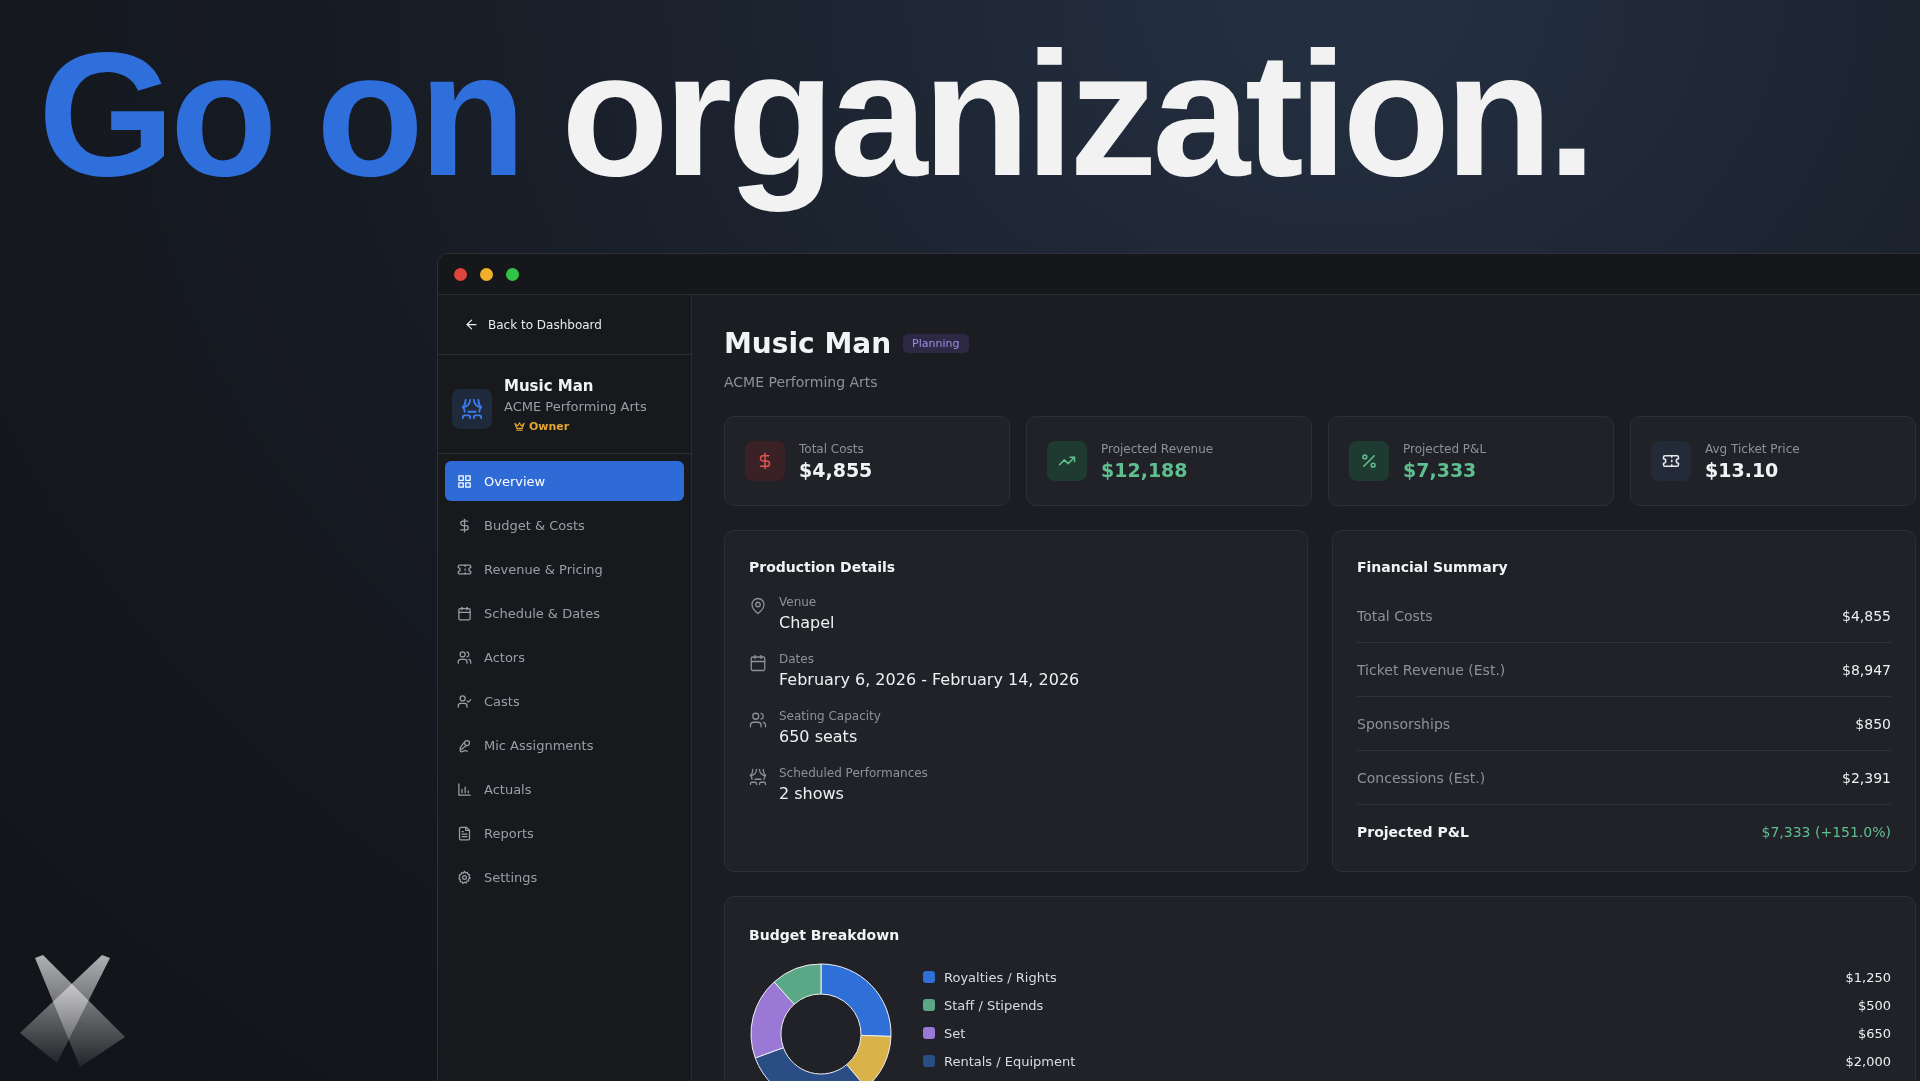 The image size is (1920, 1081). Describe the element at coordinates (564, 657) in the screenshot. I see `nav-item: Actors` at that location.